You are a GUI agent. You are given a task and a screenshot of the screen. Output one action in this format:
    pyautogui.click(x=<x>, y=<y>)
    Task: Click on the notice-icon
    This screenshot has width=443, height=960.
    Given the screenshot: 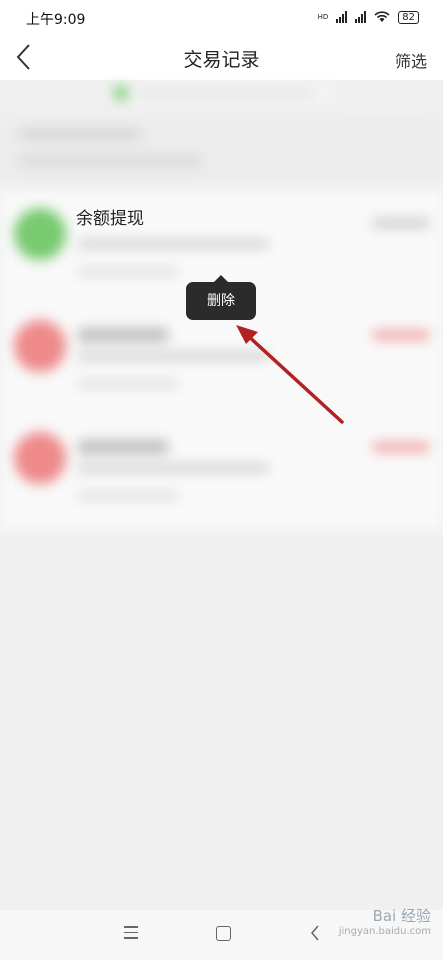 What is the action you would take?
    pyautogui.click(x=121, y=93)
    